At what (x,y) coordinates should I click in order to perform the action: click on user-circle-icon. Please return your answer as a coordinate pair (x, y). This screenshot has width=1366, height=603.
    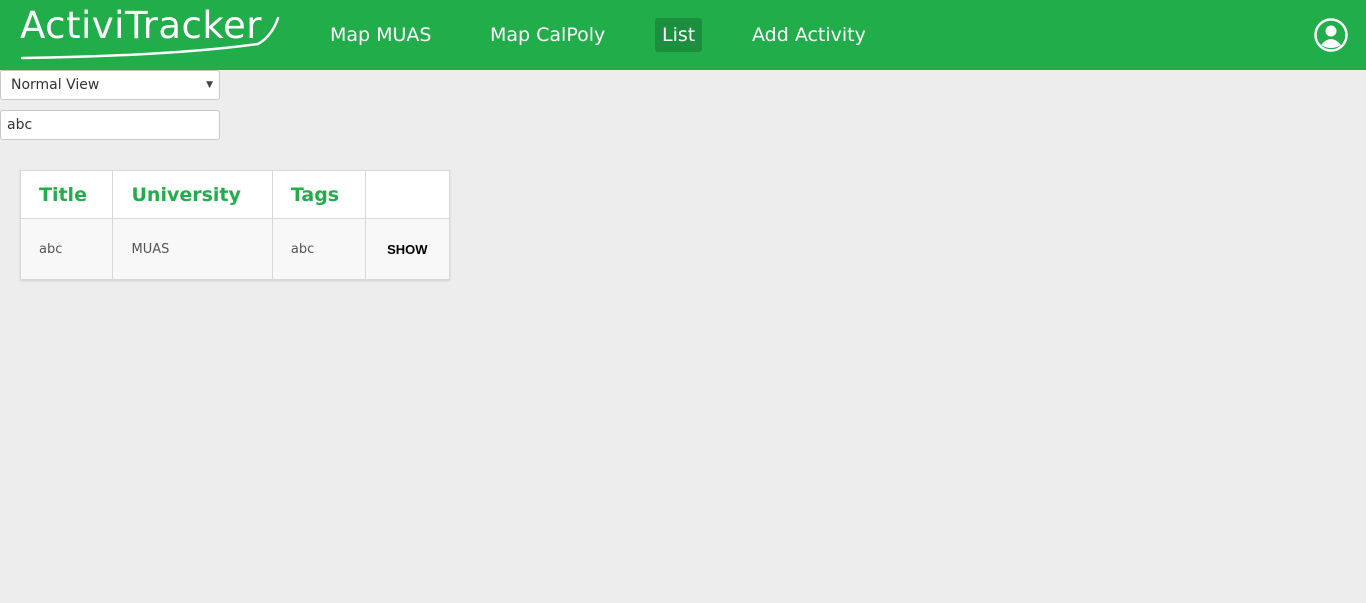
    Looking at the image, I should click on (1331, 35).